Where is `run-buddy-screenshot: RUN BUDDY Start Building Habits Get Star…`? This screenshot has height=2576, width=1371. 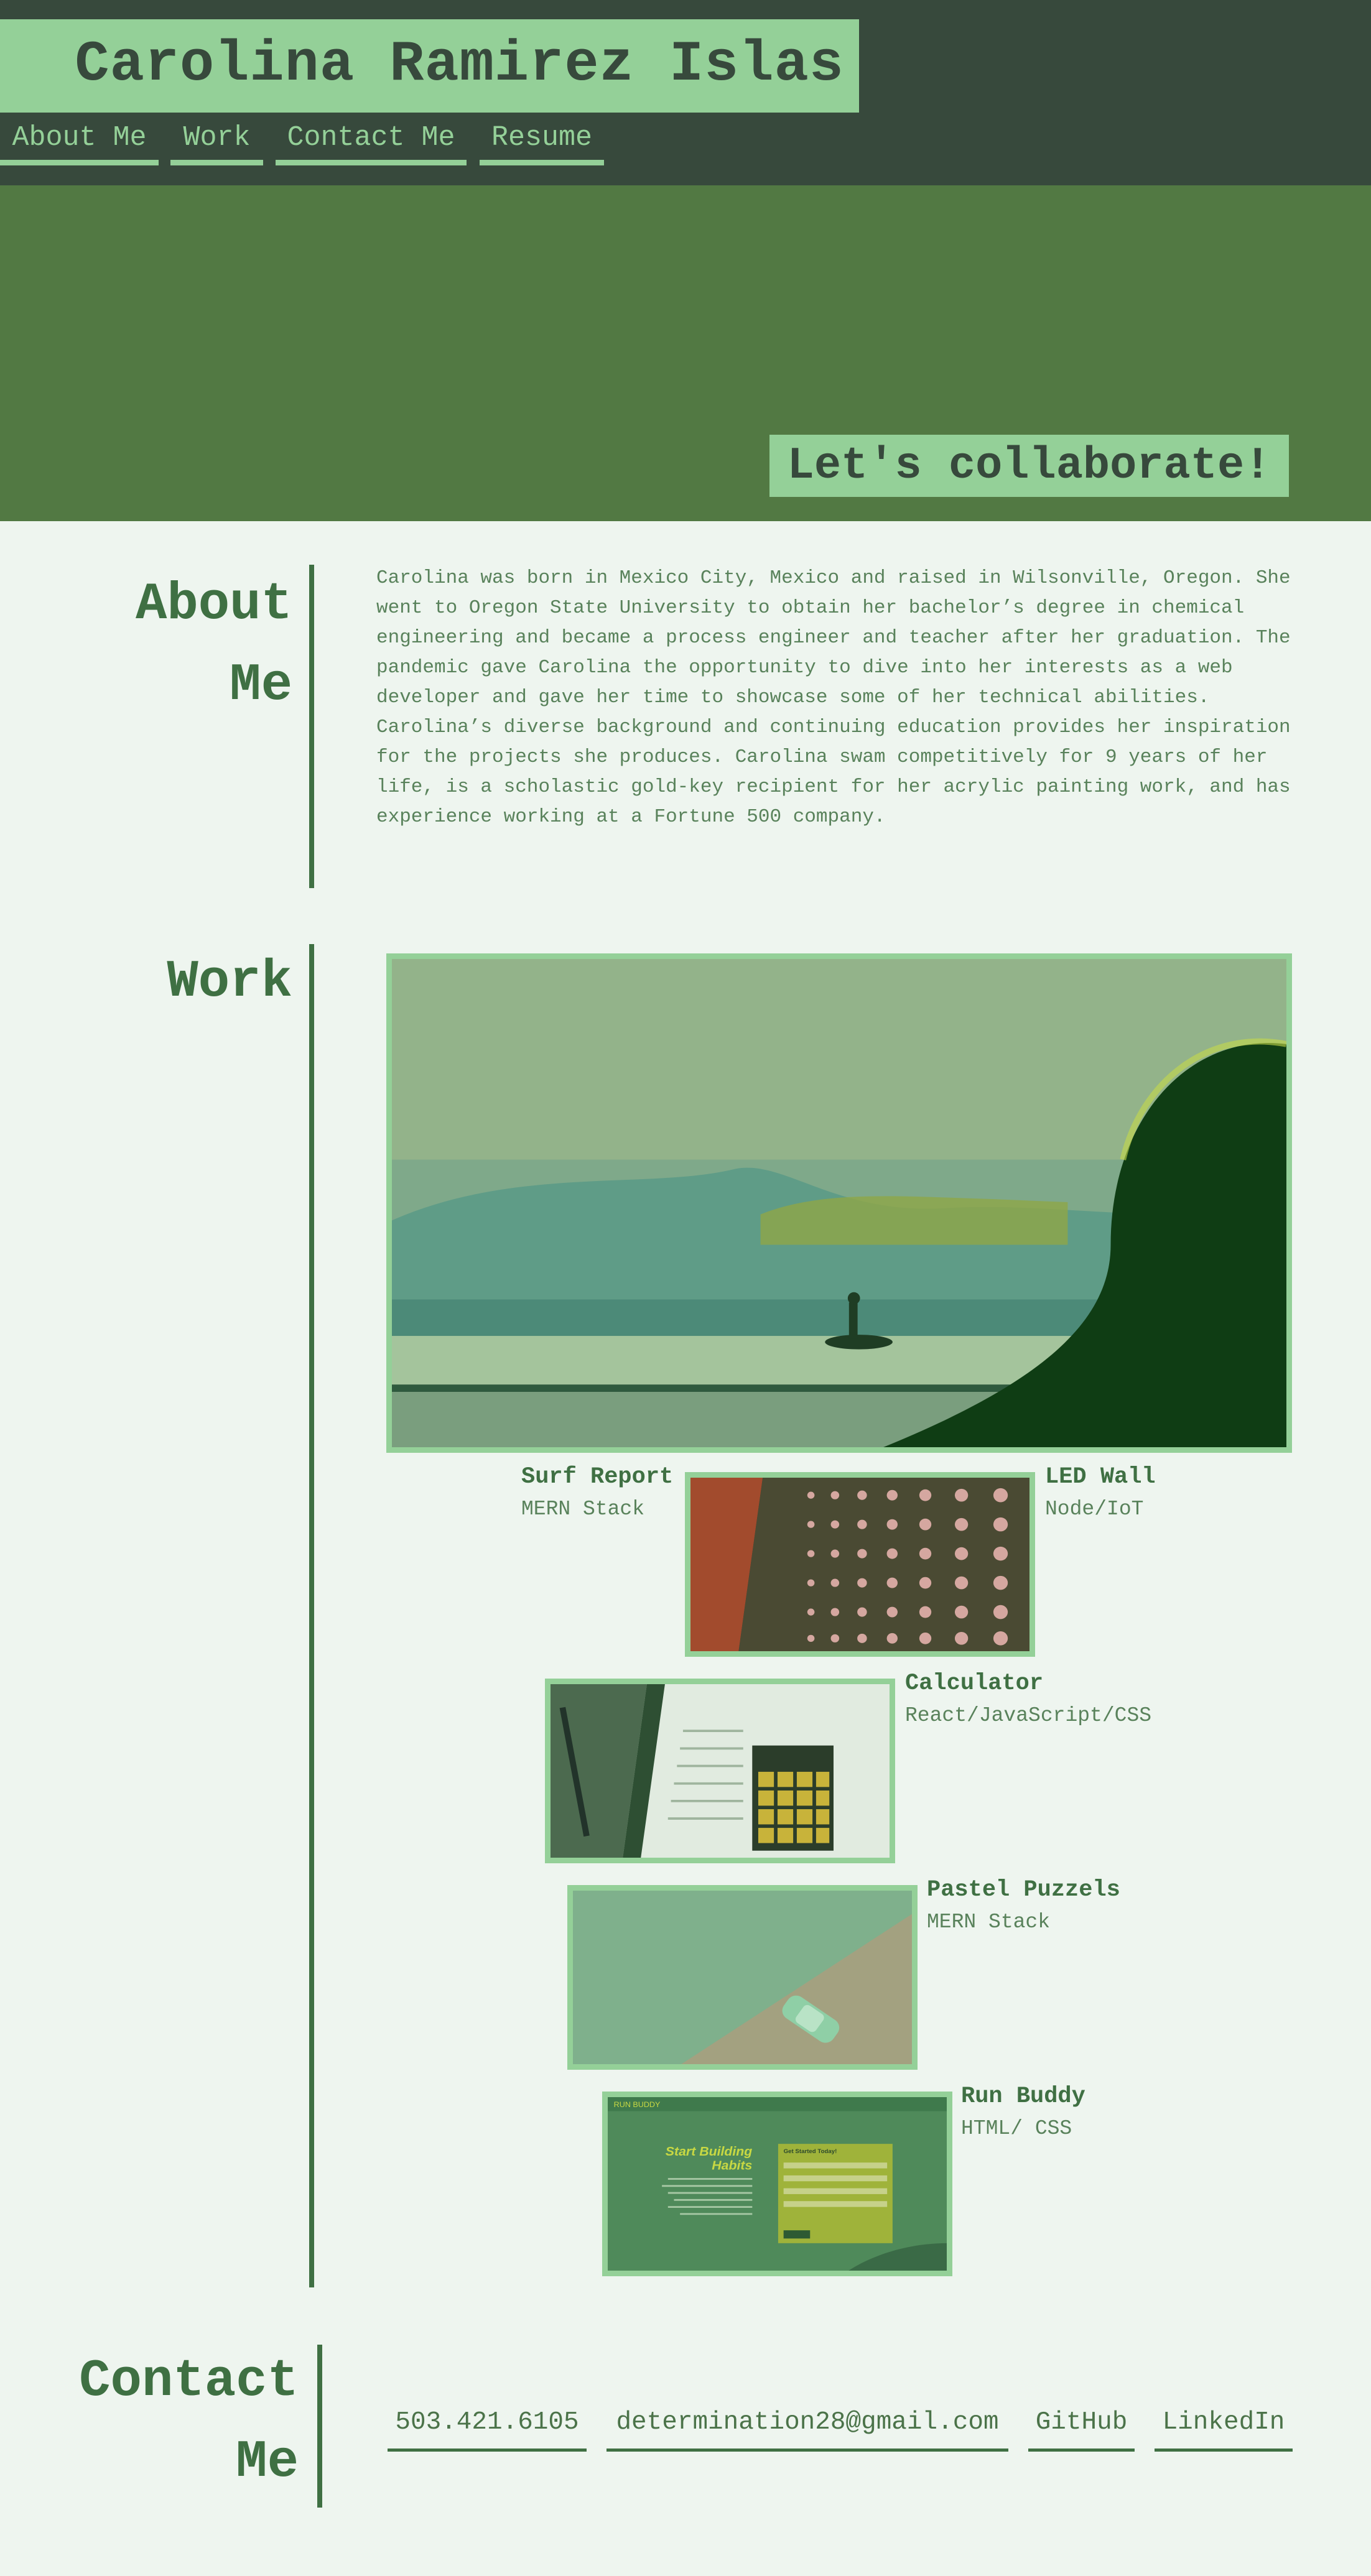 run-buddy-screenshot: RUN BUDDY Start Building Habits Get Star… is located at coordinates (778, 2184).